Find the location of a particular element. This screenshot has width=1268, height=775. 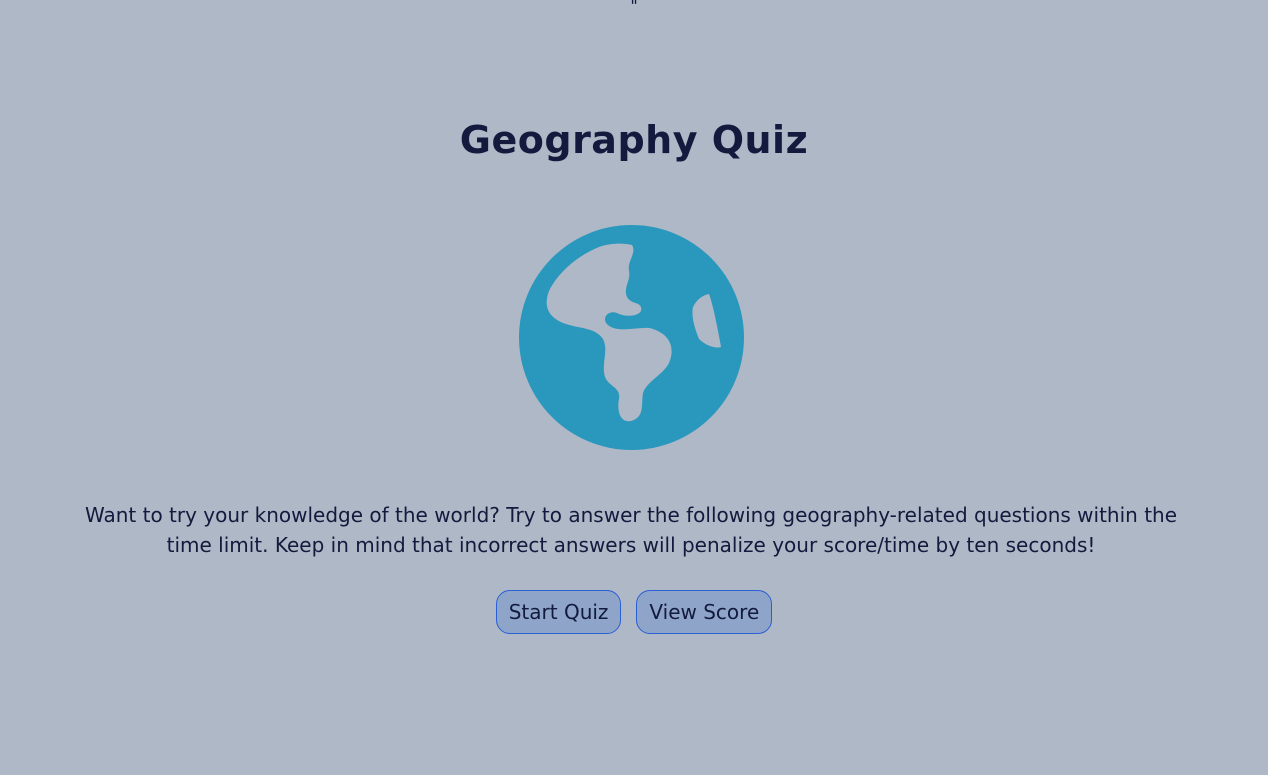

start-quiz-button: Start Quiz is located at coordinates (558, 612).